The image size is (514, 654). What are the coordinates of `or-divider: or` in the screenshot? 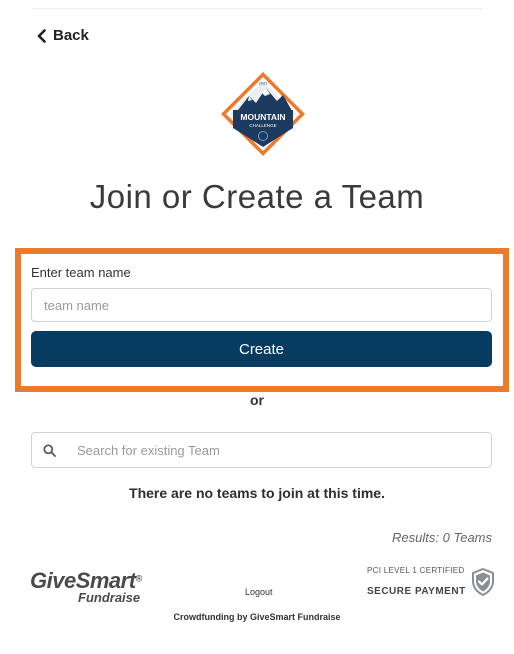 It's located at (257, 400).